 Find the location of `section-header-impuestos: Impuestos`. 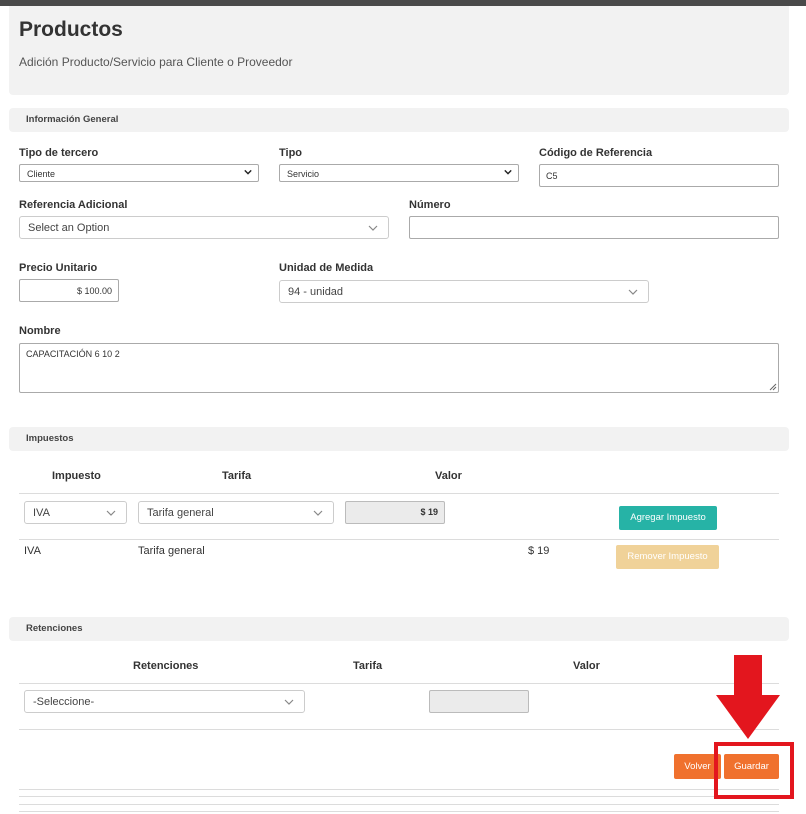

section-header-impuestos: Impuestos is located at coordinates (399, 439).